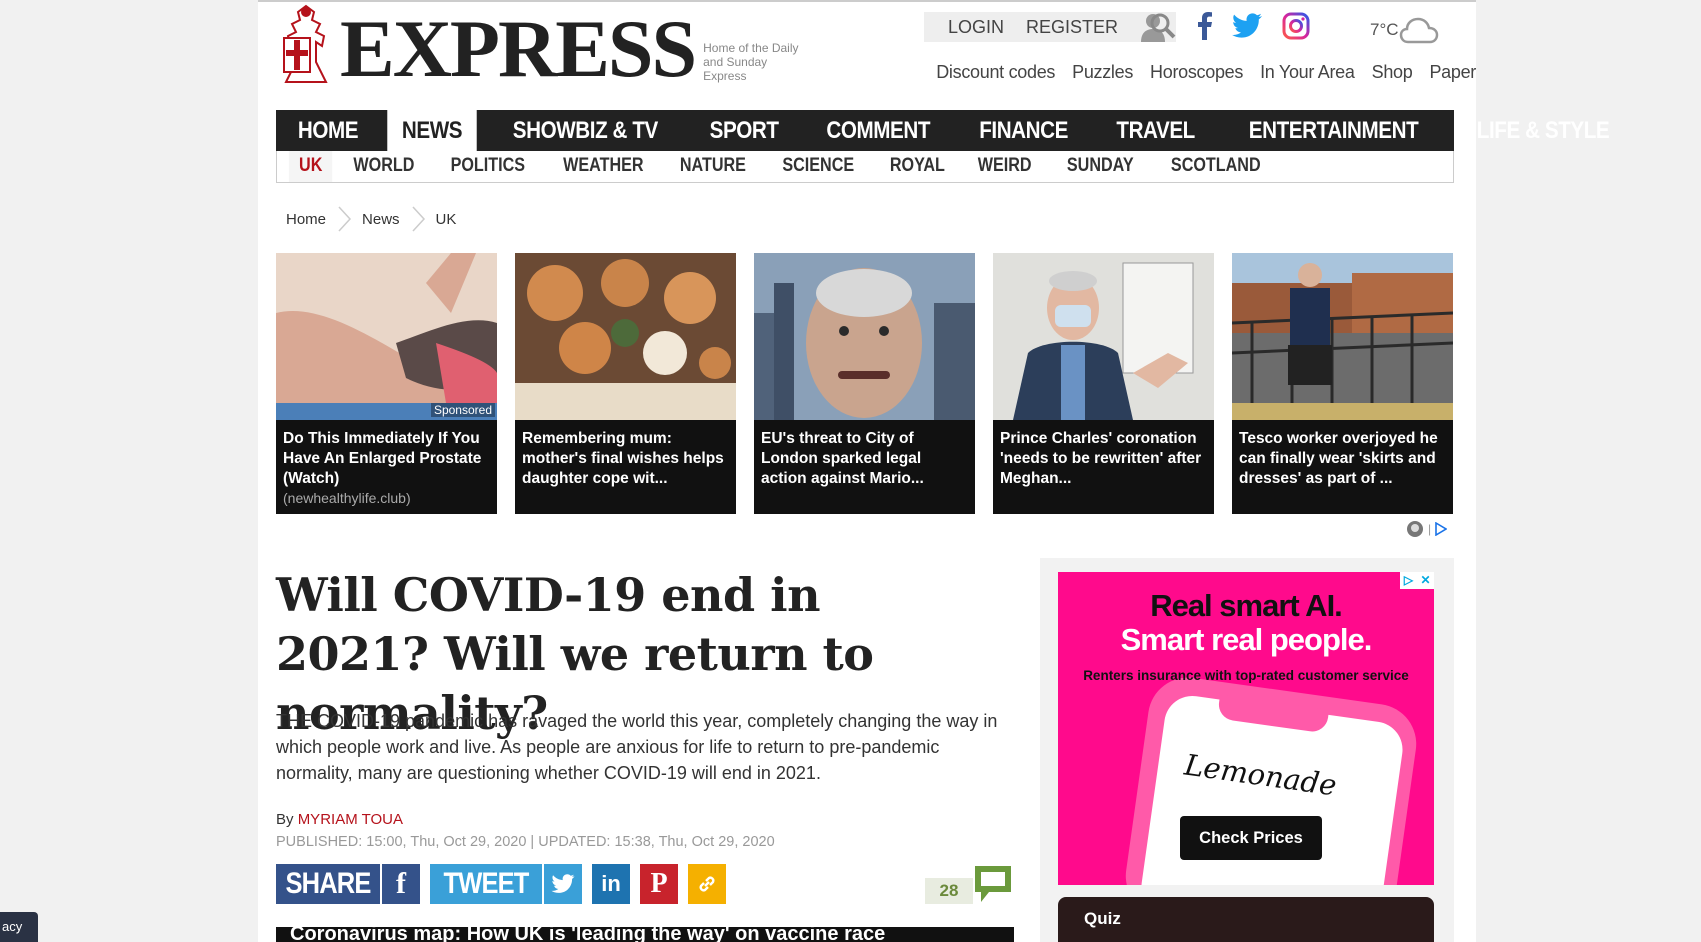  Describe the element at coordinates (1246, 605) in the screenshot. I see `ad-headline-1: Real smart AI.` at that location.